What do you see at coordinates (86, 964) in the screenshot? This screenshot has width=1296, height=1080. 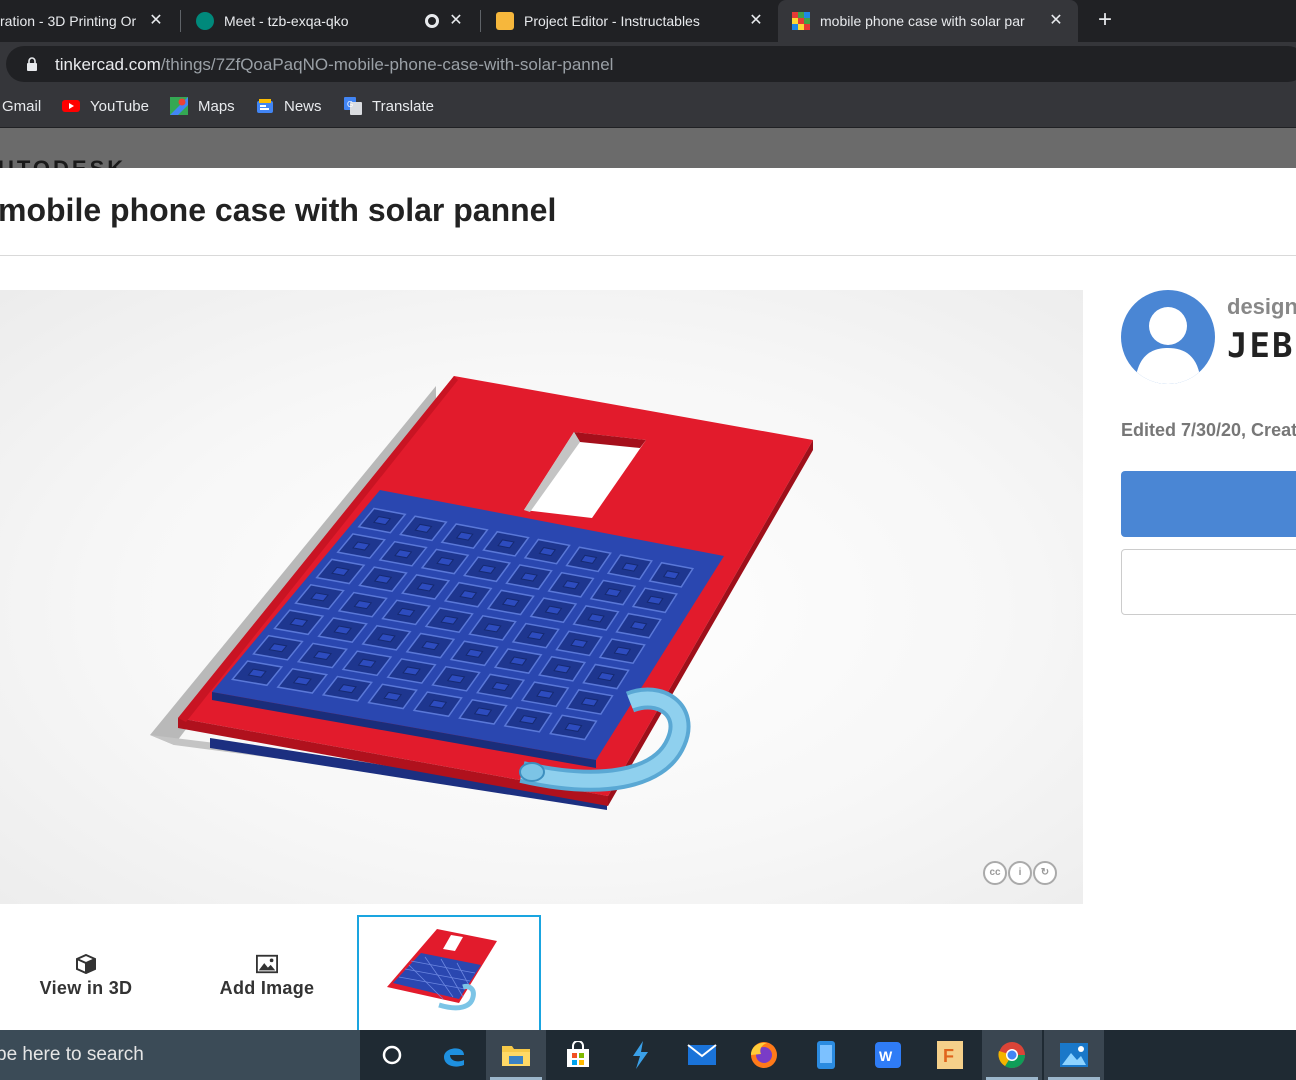 I see `cube-icon` at bounding box center [86, 964].